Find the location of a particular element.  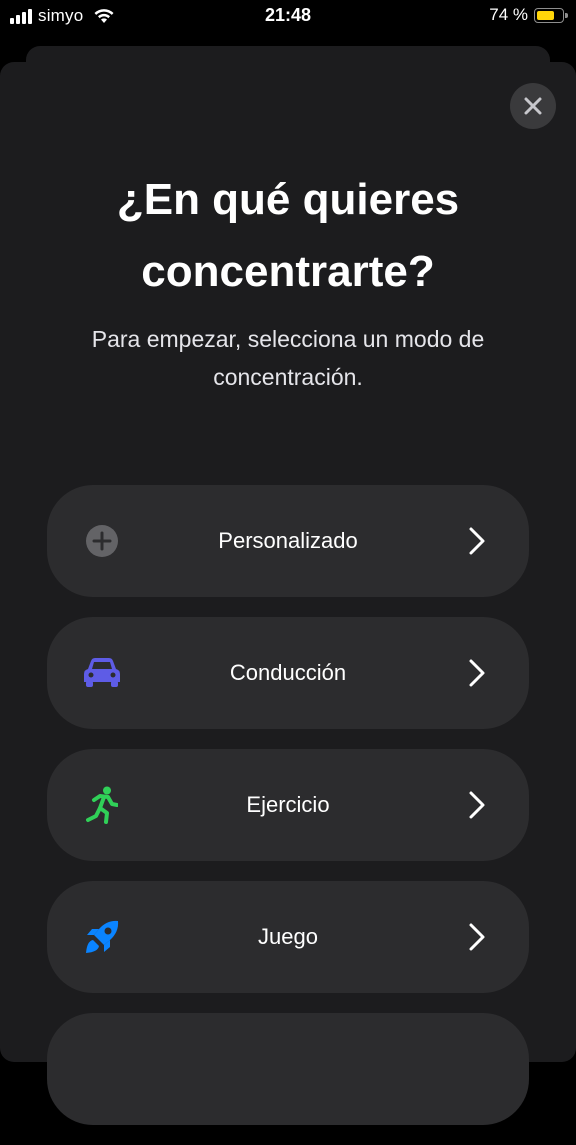

battery-icon is located at coordinates (551, 15).